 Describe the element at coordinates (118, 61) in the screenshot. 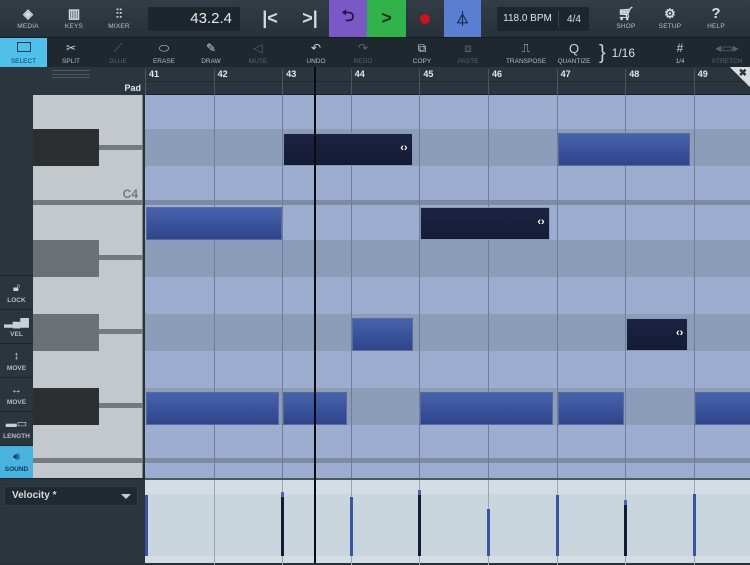

I see `glue-label: GLUE` at that location.